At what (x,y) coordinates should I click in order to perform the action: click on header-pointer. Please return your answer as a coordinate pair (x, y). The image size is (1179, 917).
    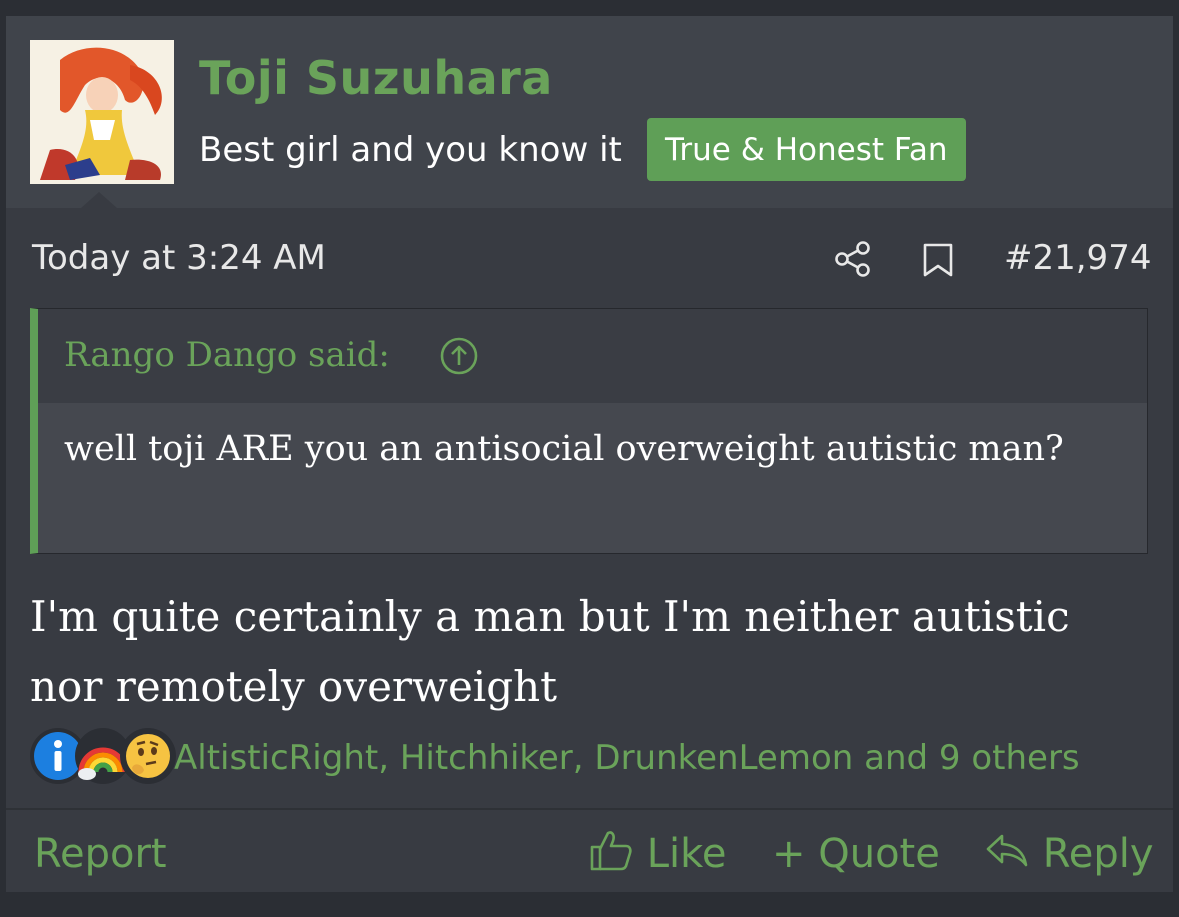
    Looking at the image, I should click on (99, 200).